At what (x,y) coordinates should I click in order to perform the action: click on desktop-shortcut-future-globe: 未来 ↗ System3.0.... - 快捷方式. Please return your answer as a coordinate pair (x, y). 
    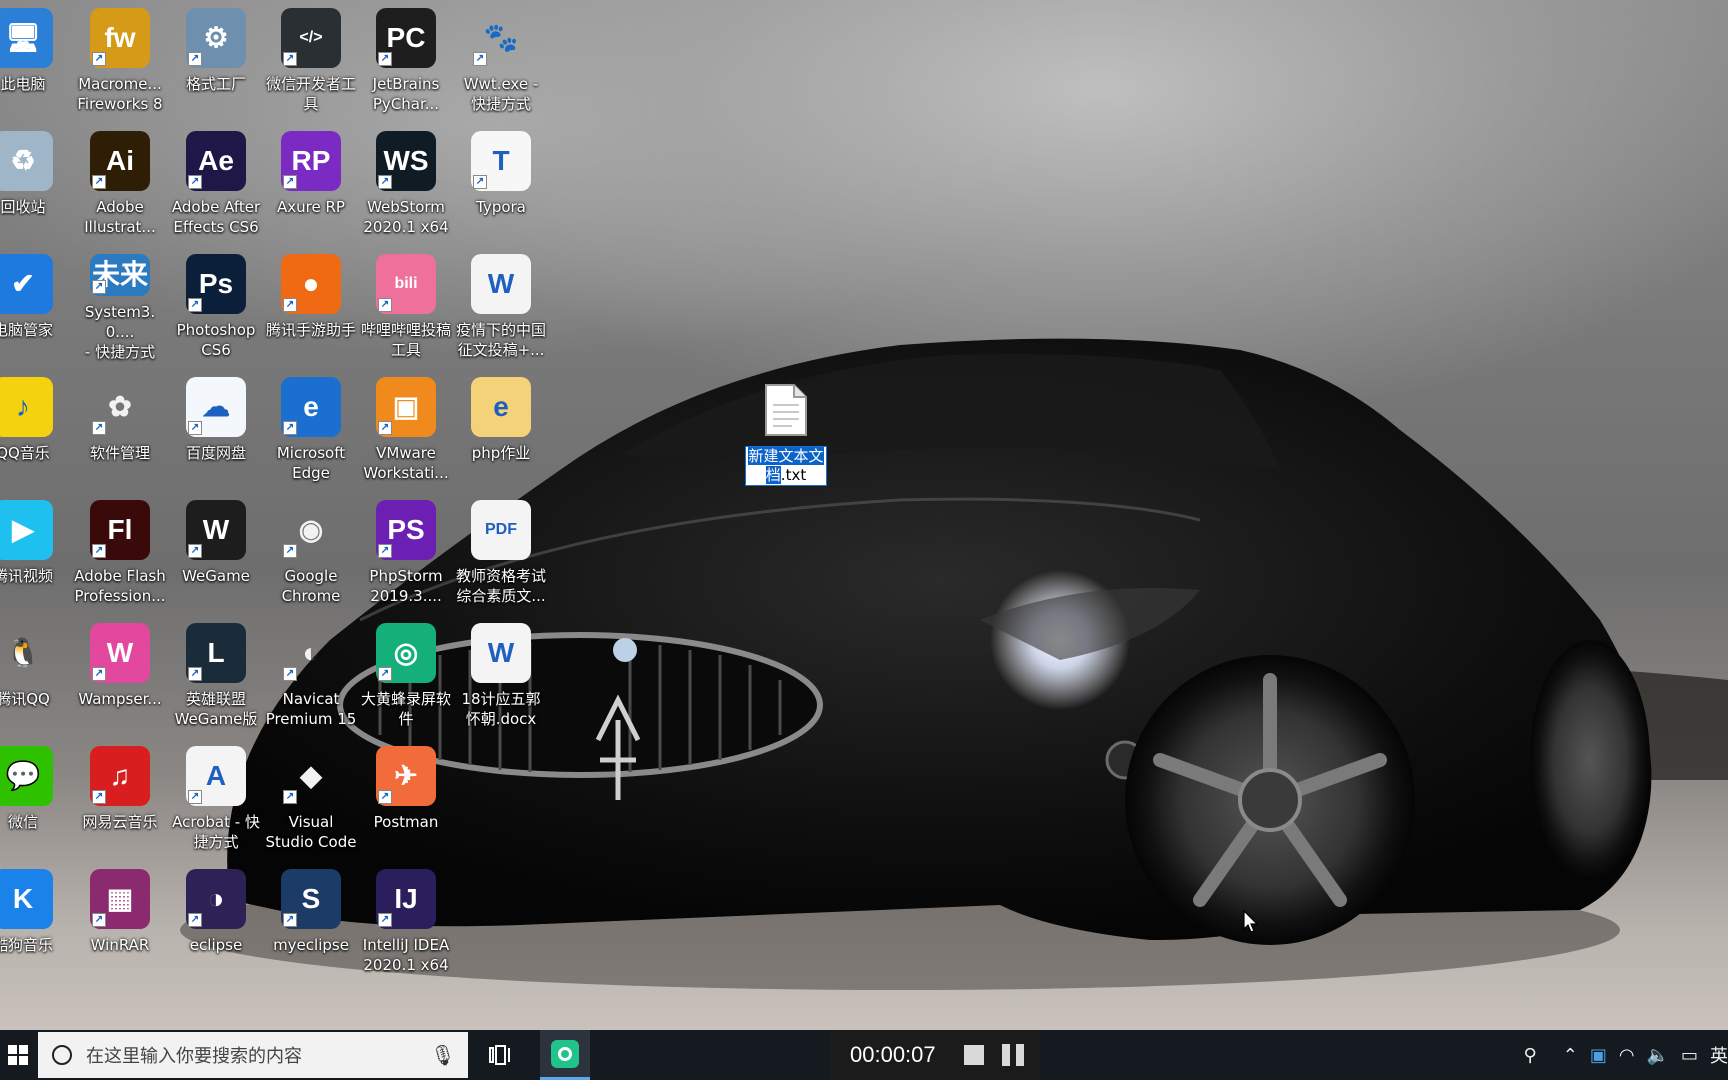
    Looking at the image, I should click on (120, 304).